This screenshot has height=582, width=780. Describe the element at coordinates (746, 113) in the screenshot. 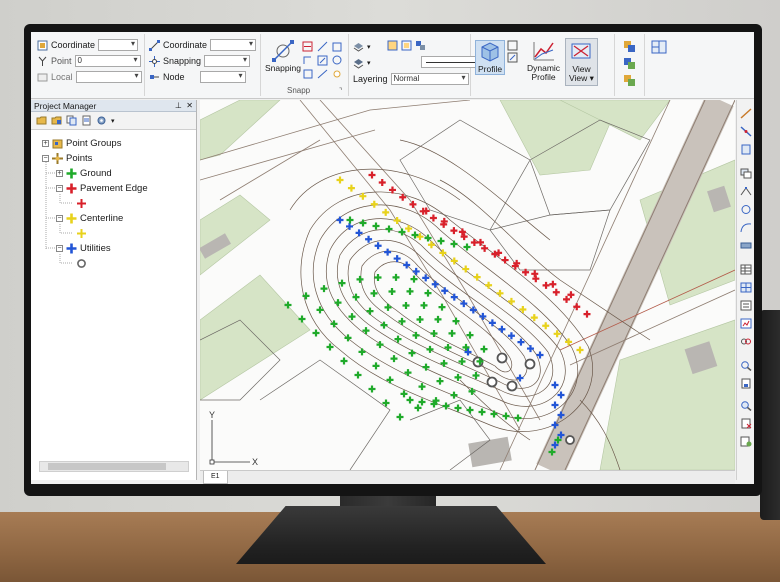

I see `line-tool-icon` at that location.